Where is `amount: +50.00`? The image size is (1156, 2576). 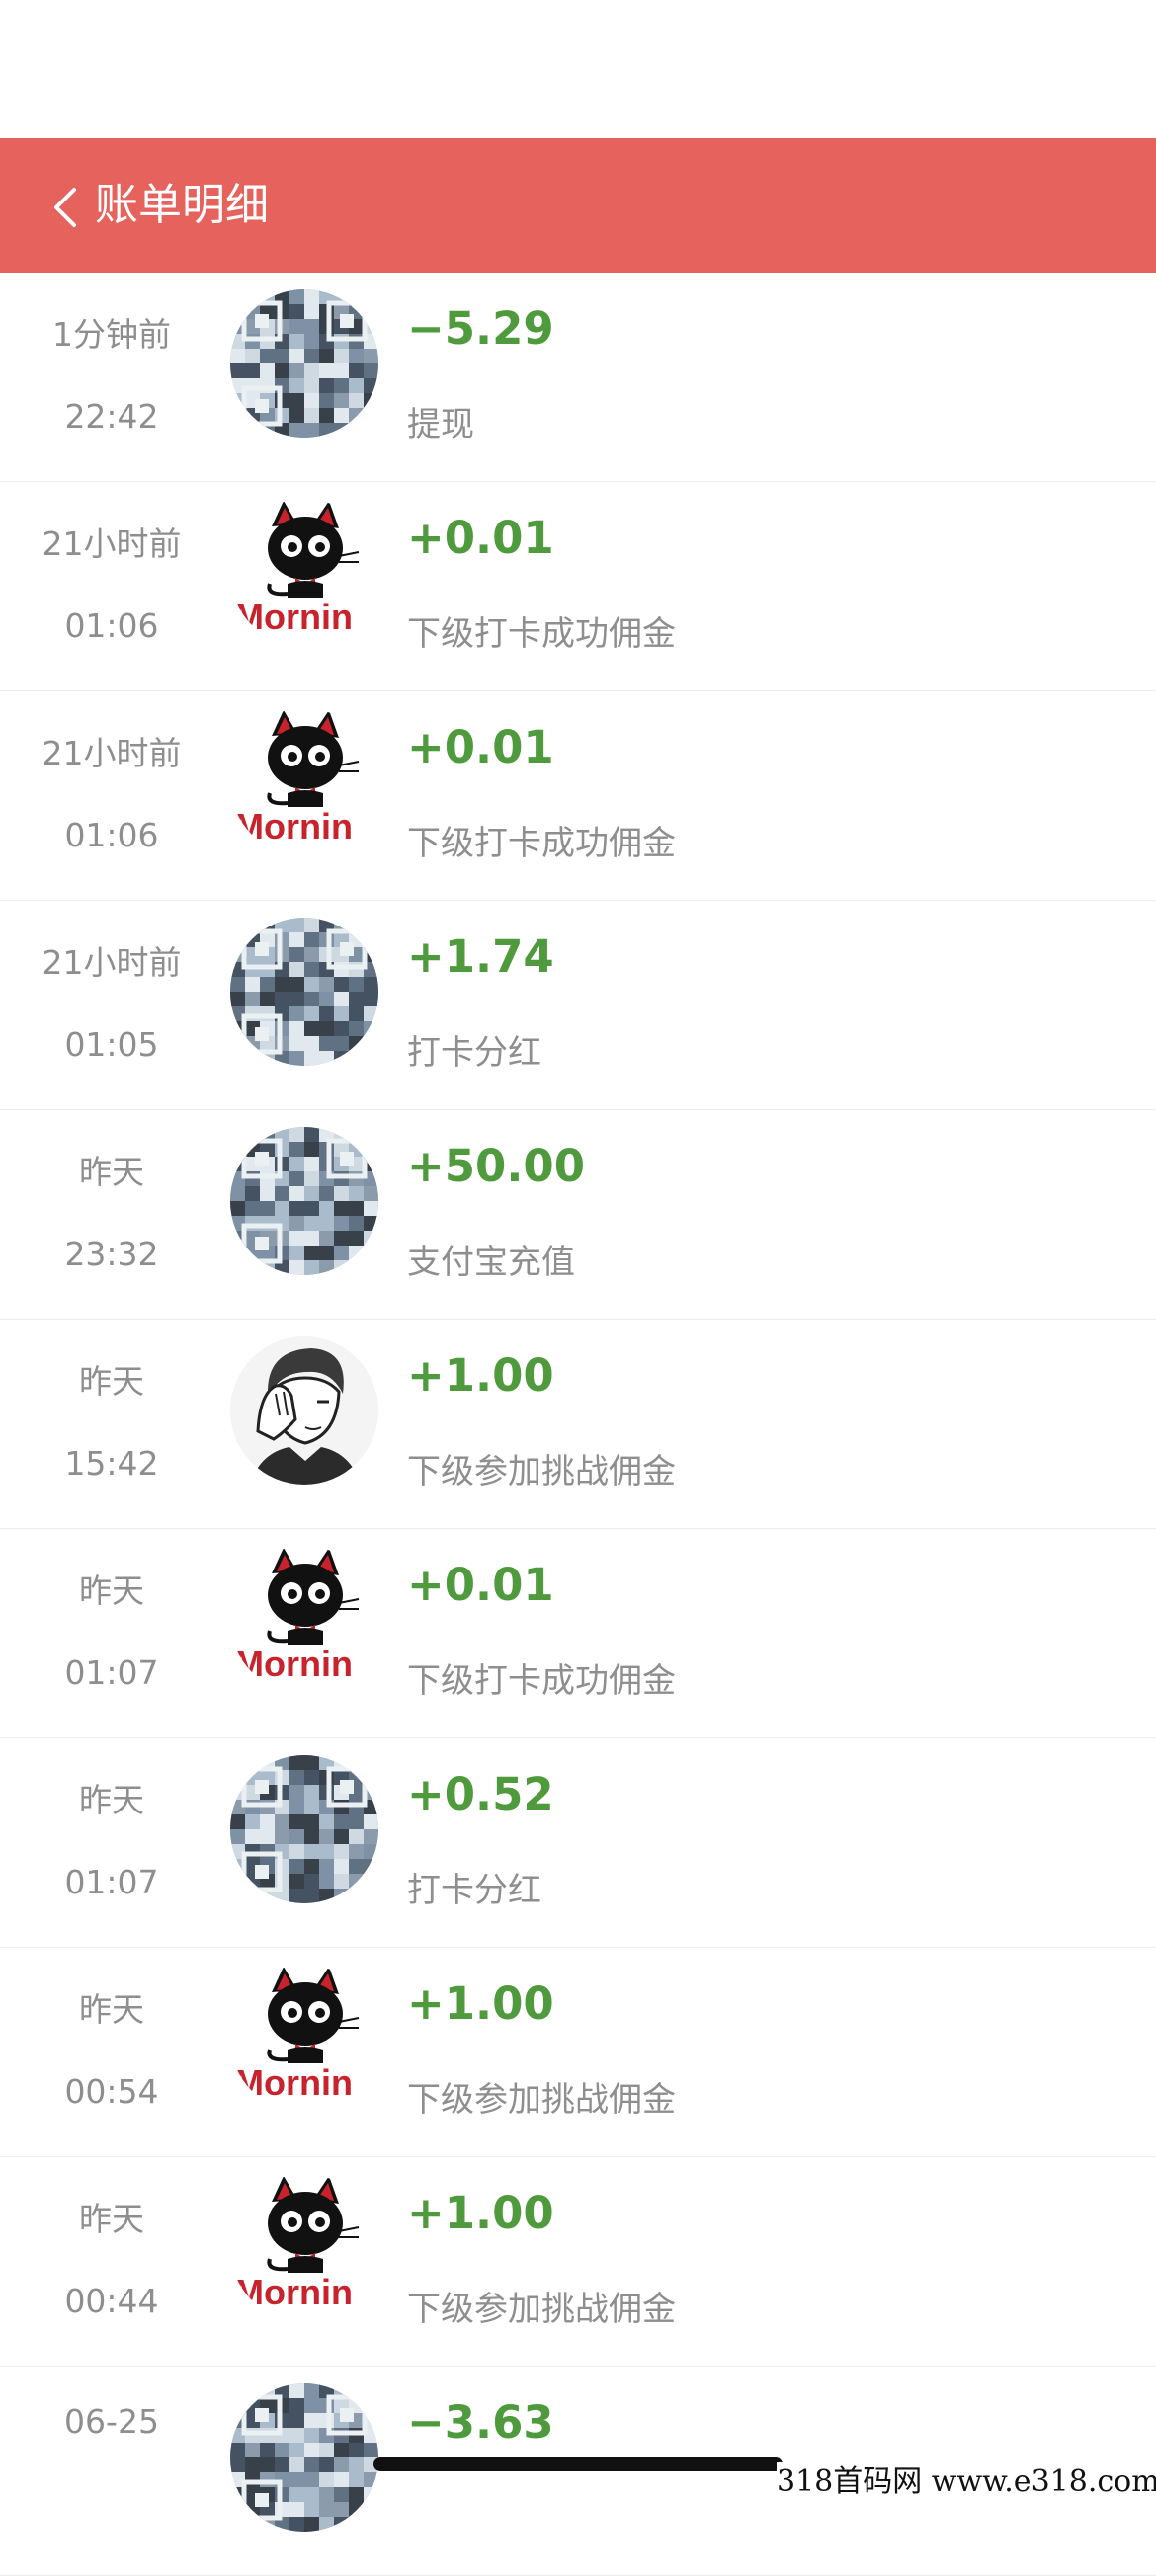
amount: +50.00 is located at coordinates (497, 1166).